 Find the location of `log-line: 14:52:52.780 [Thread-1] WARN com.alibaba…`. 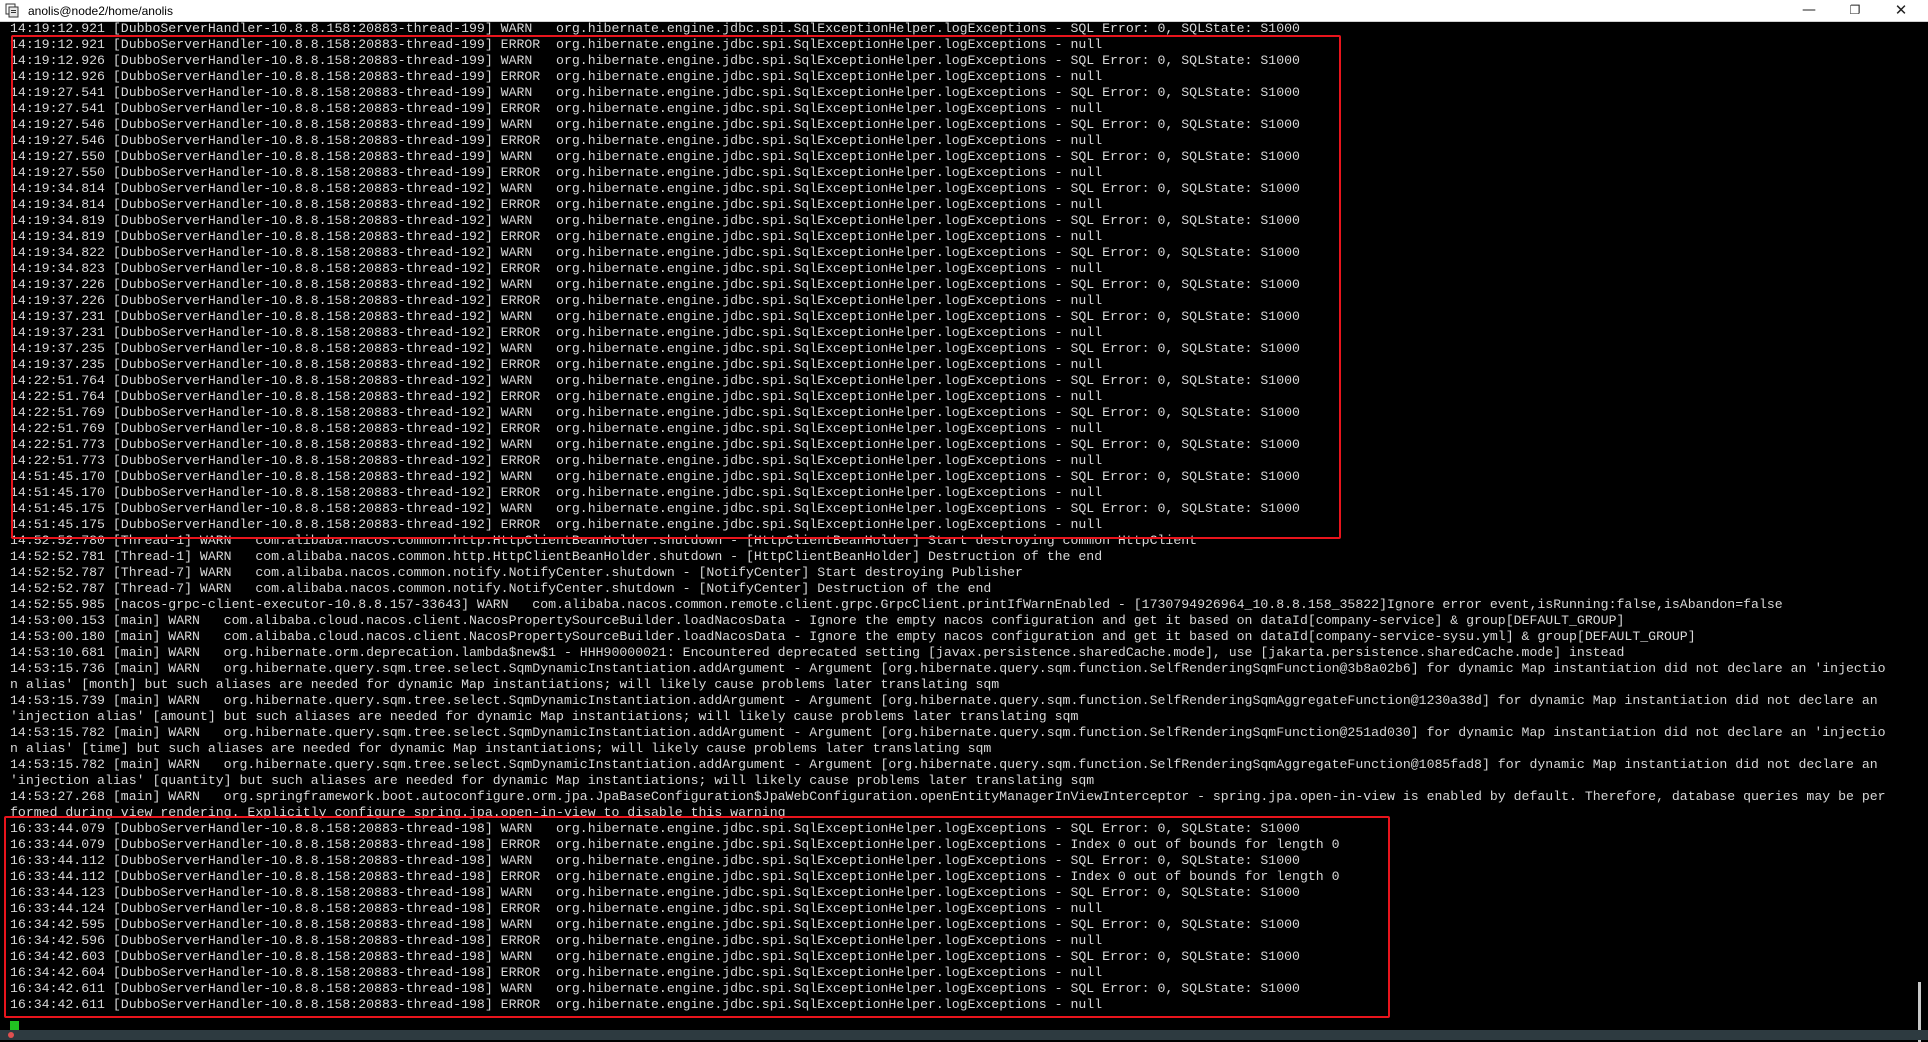

log-line: 14:52:52.780 [Thread-1] WARN com.alibaba… is located at coordinates (604, 540).